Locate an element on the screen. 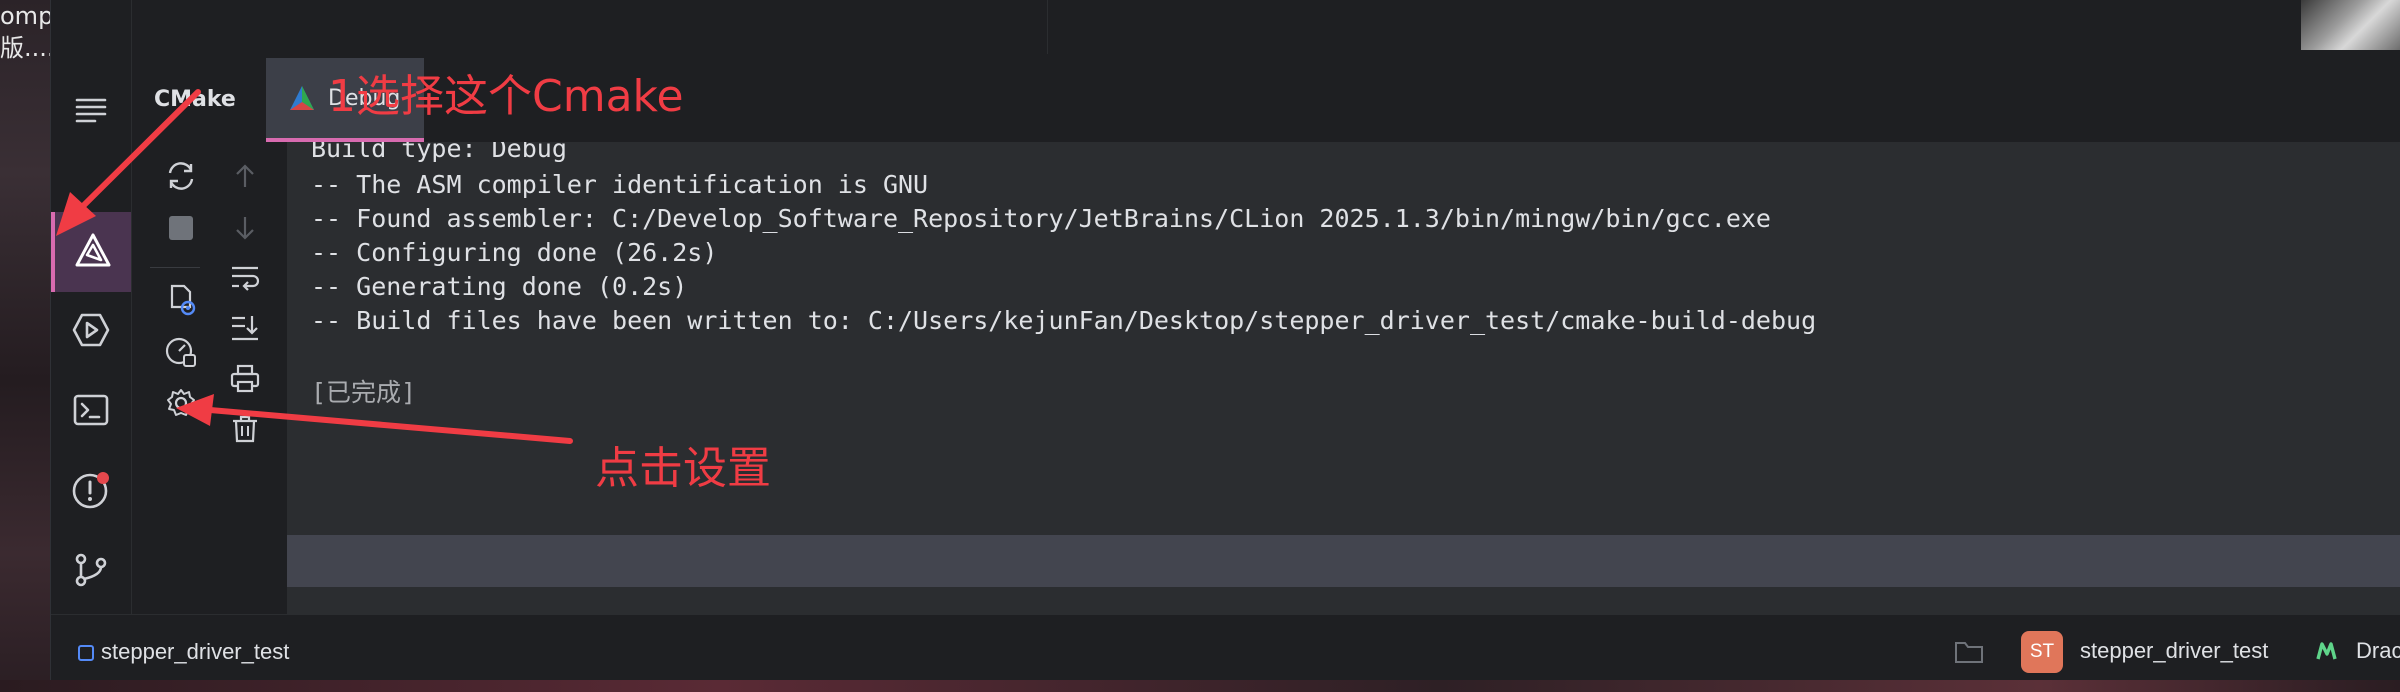  scroll-to-end-button is located at coordinates (245, 330).